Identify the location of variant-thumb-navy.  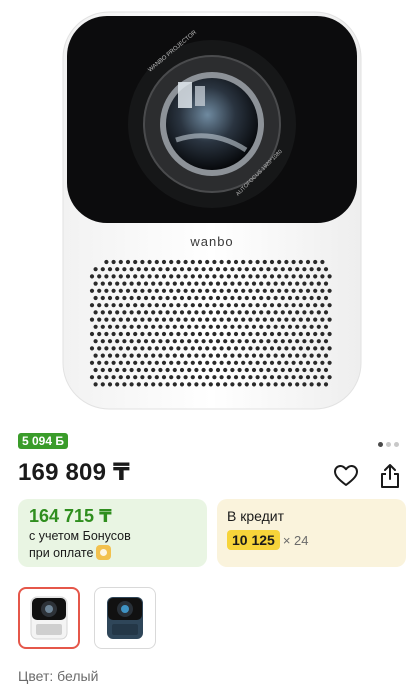
(125, 618).